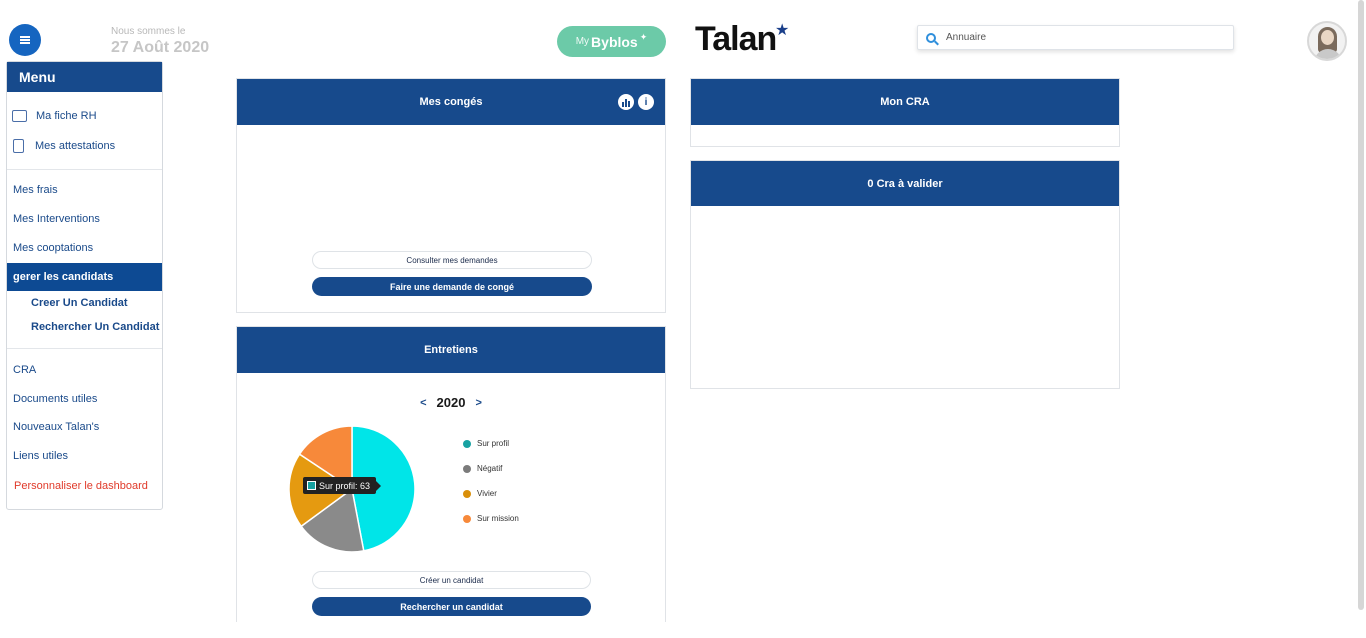  Describe the element at coordinates (84, 77) in the screenshot. I see `menu-title: Menu` at that location.